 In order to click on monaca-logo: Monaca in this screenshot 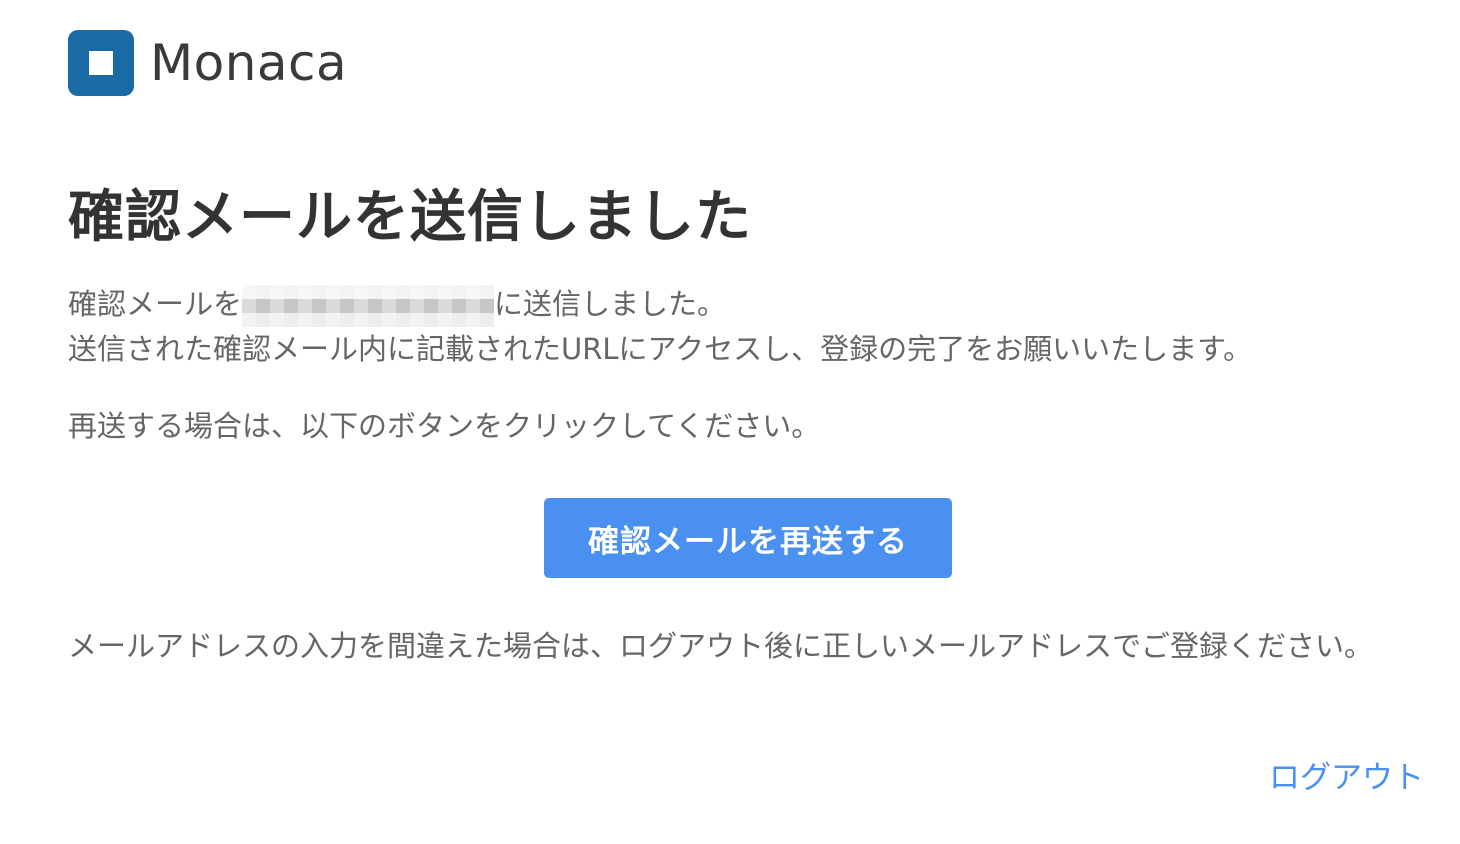, I will do `click(207, 63)`.